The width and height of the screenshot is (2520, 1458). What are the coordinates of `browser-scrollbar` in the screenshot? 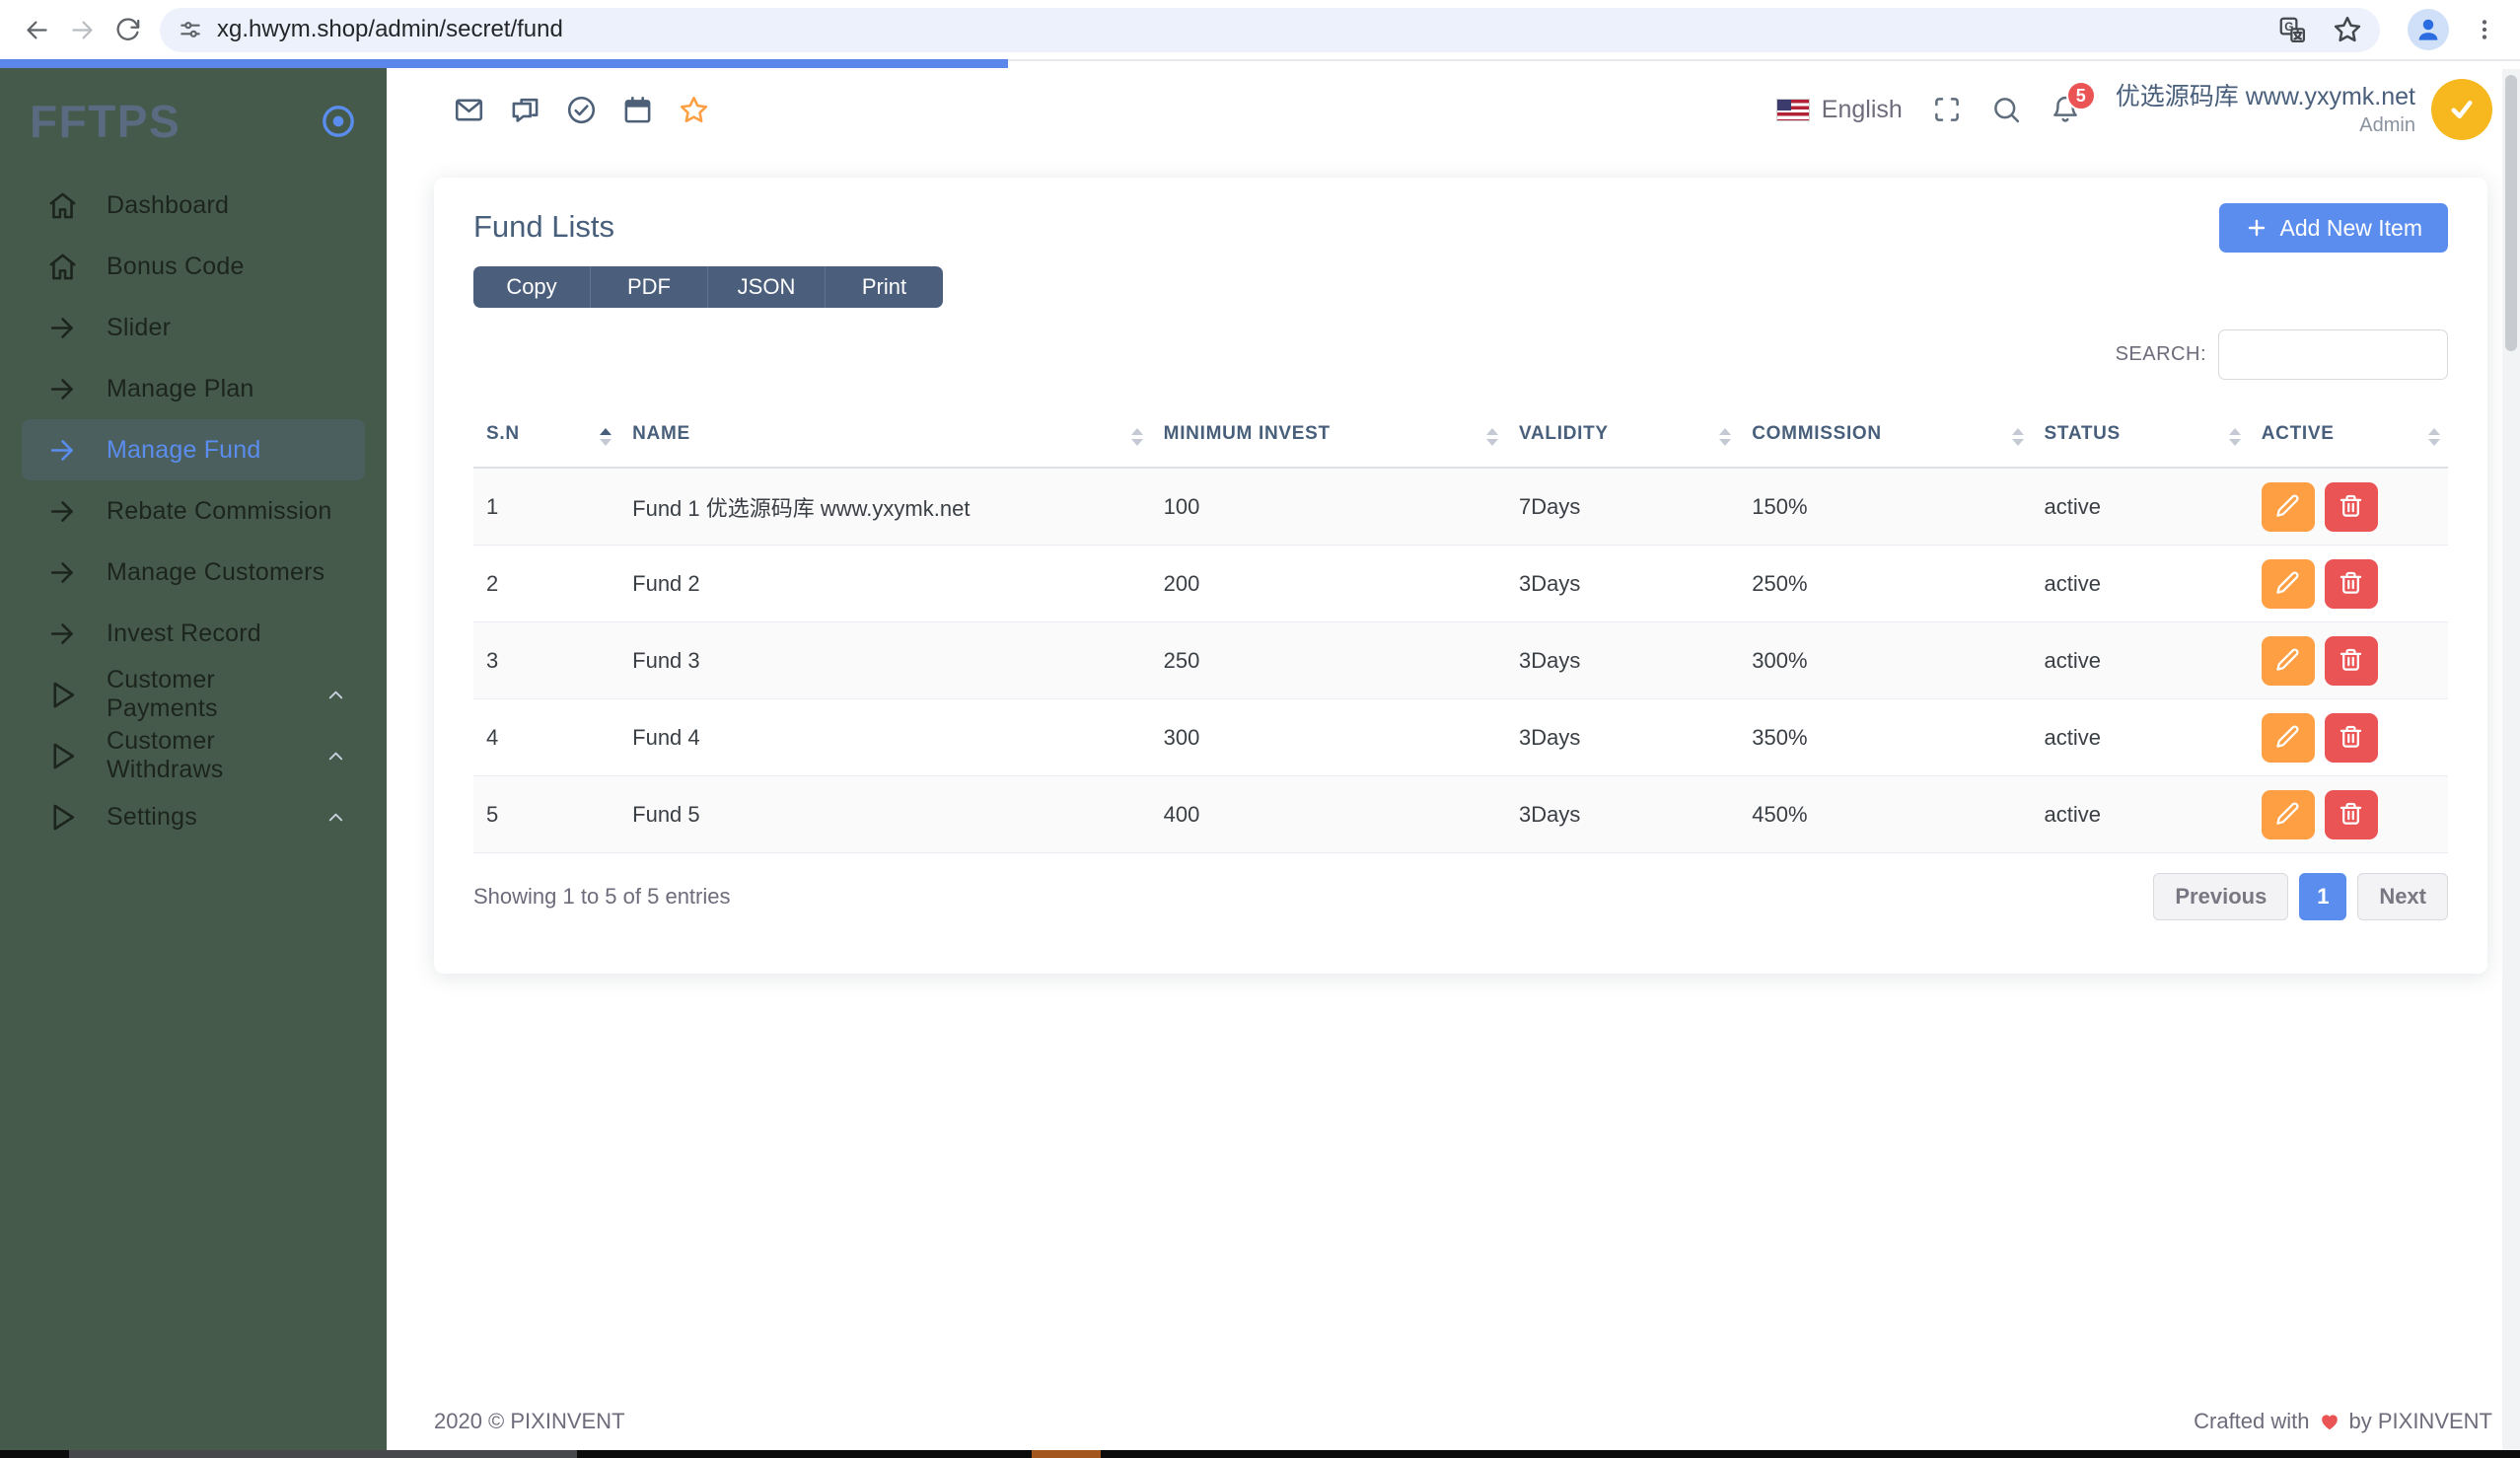 It's located at (2511, 759).